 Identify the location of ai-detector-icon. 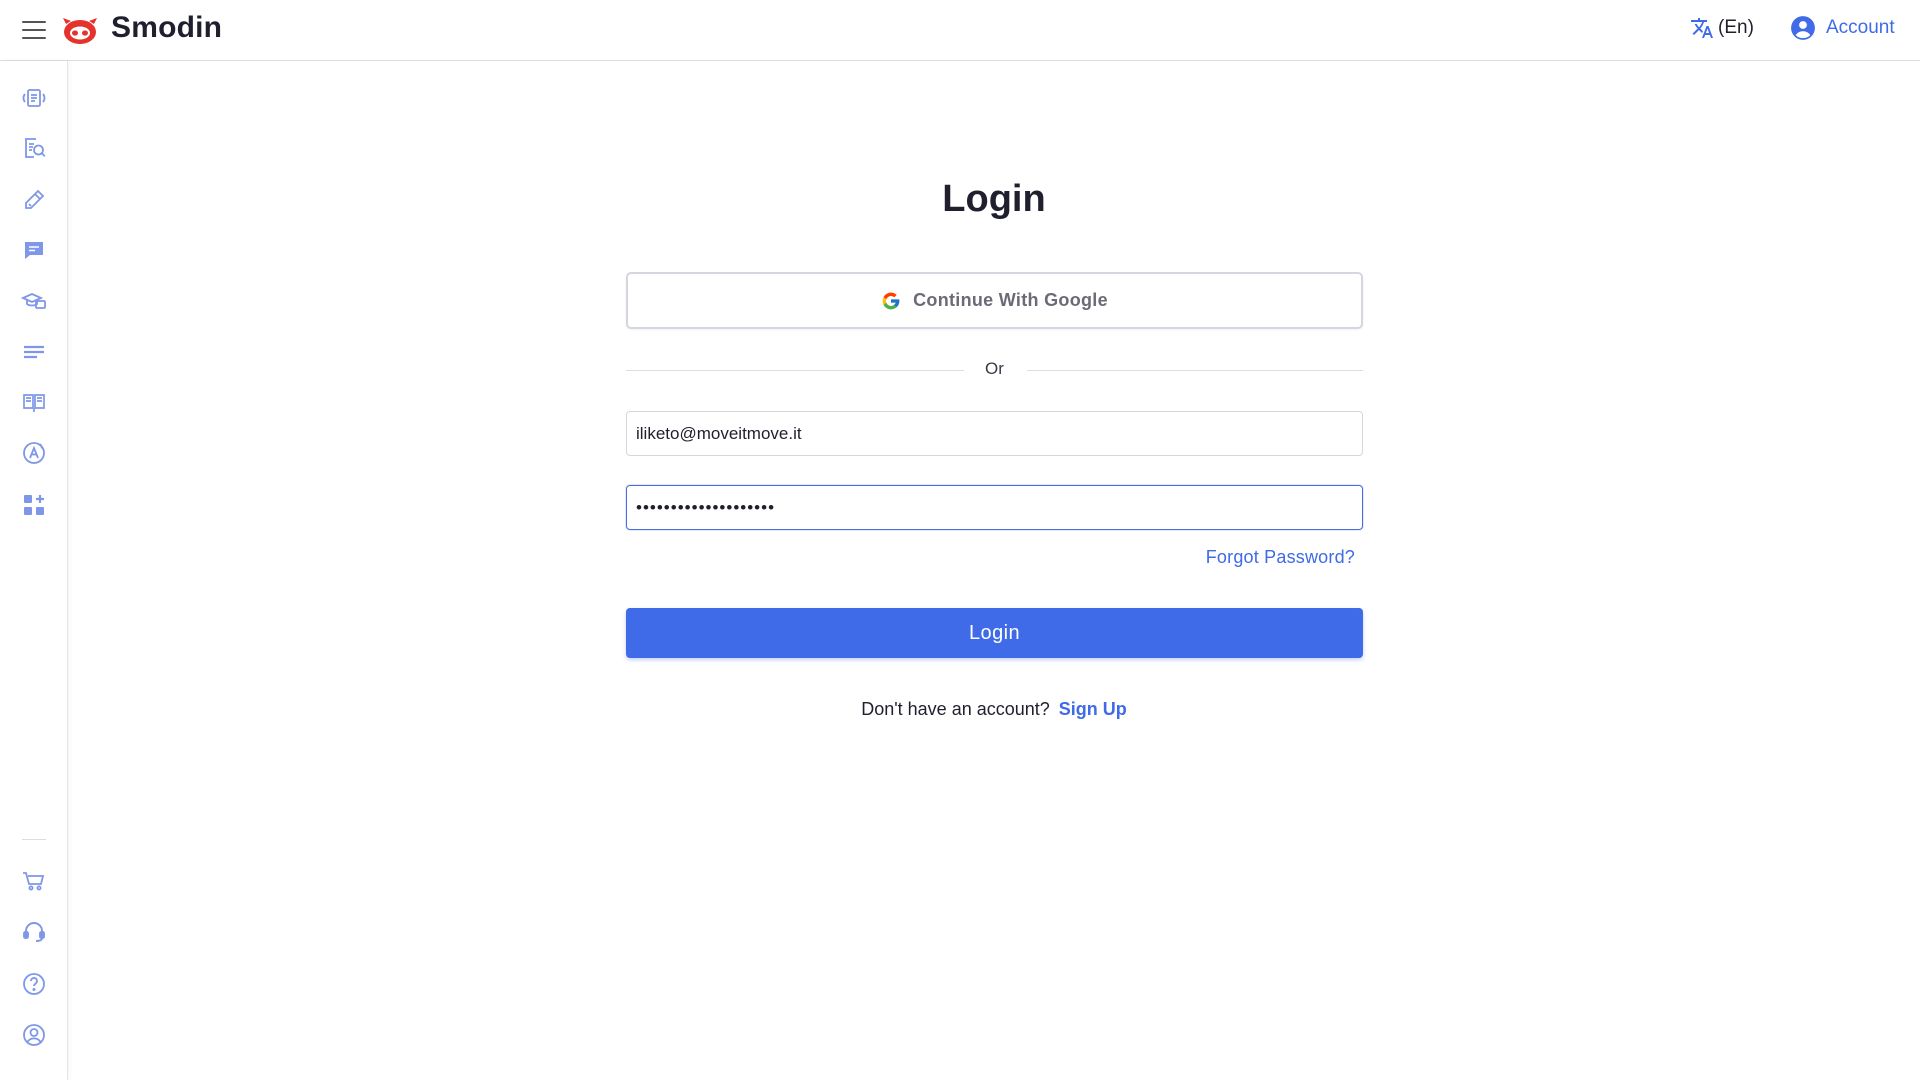
(34, 453).